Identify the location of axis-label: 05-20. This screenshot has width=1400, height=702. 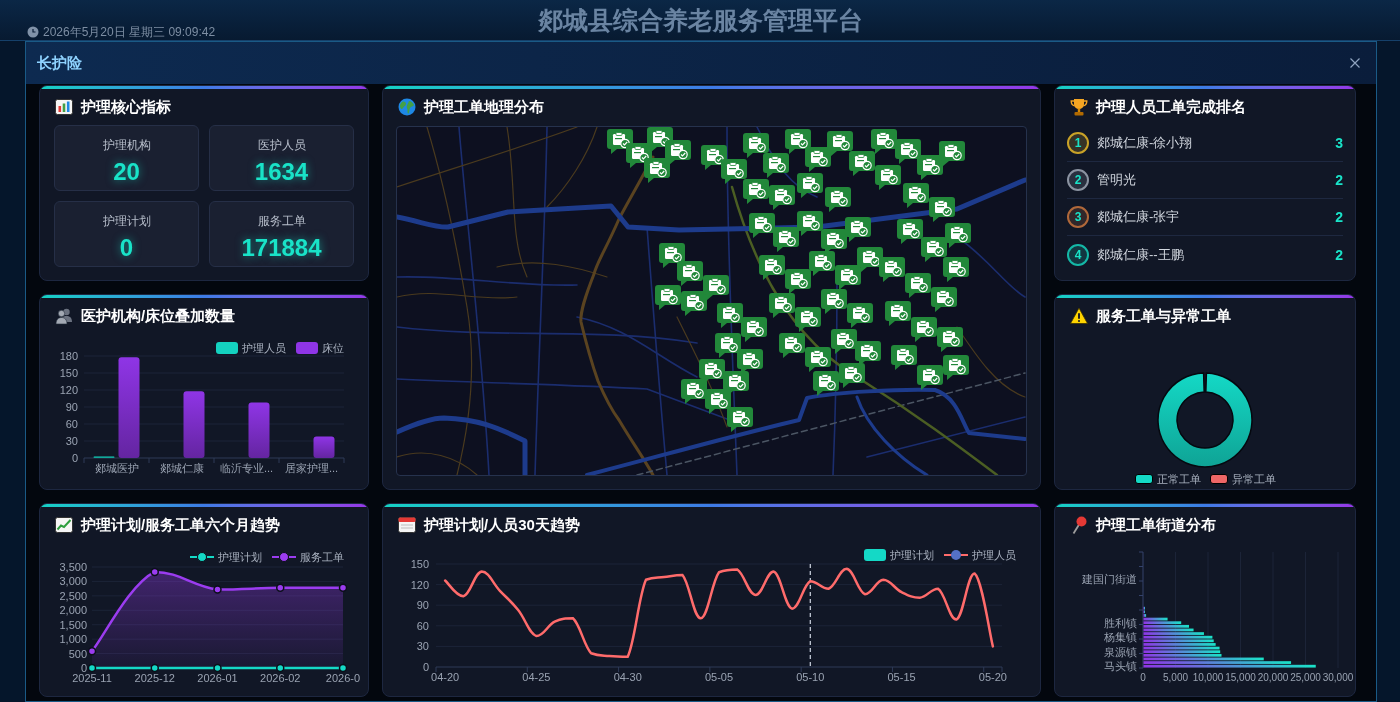
(992, 677).